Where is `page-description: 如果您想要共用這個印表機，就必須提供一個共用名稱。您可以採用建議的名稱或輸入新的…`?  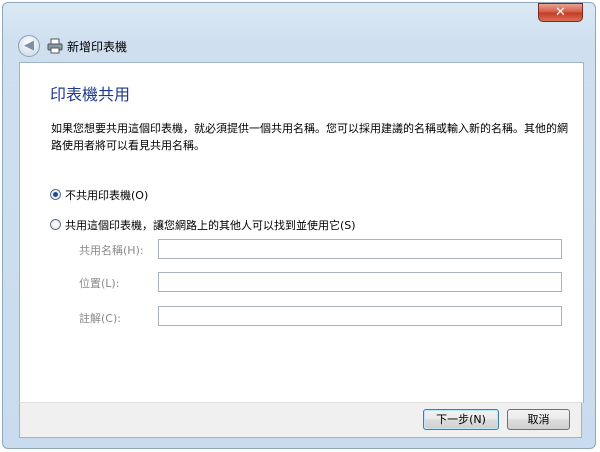
page-description: 如果您想要共用這個印表機，就必須提供一個共用名稱。您可以採用建議的名稱或輸入新的… is located at coordinates (309, 137).